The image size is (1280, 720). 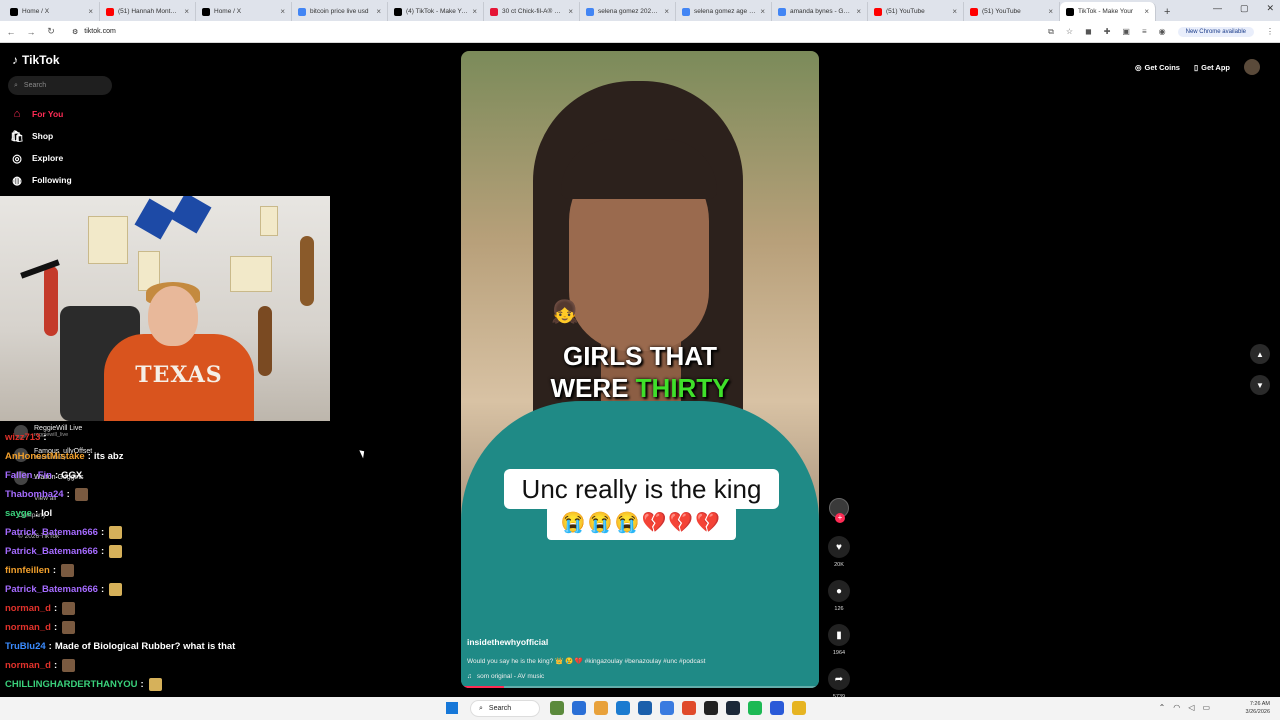 What do you see at coordinates (36, 60) in the screenshot?
I see `tiktok-logo: ♪ TikTok` at bounding box center [36, 60].